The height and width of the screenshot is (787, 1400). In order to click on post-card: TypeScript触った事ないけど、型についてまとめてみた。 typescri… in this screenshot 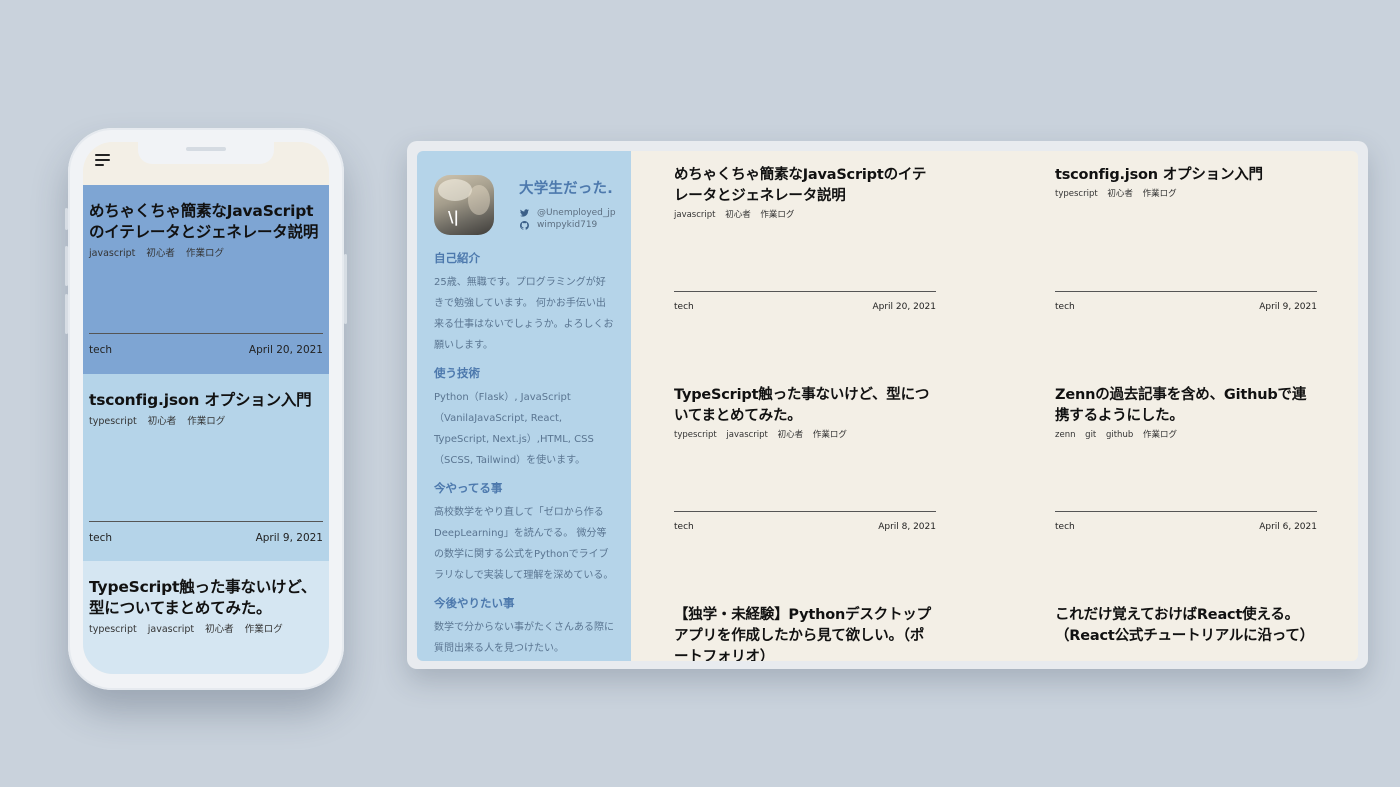, I will do `click(805, 460)`.